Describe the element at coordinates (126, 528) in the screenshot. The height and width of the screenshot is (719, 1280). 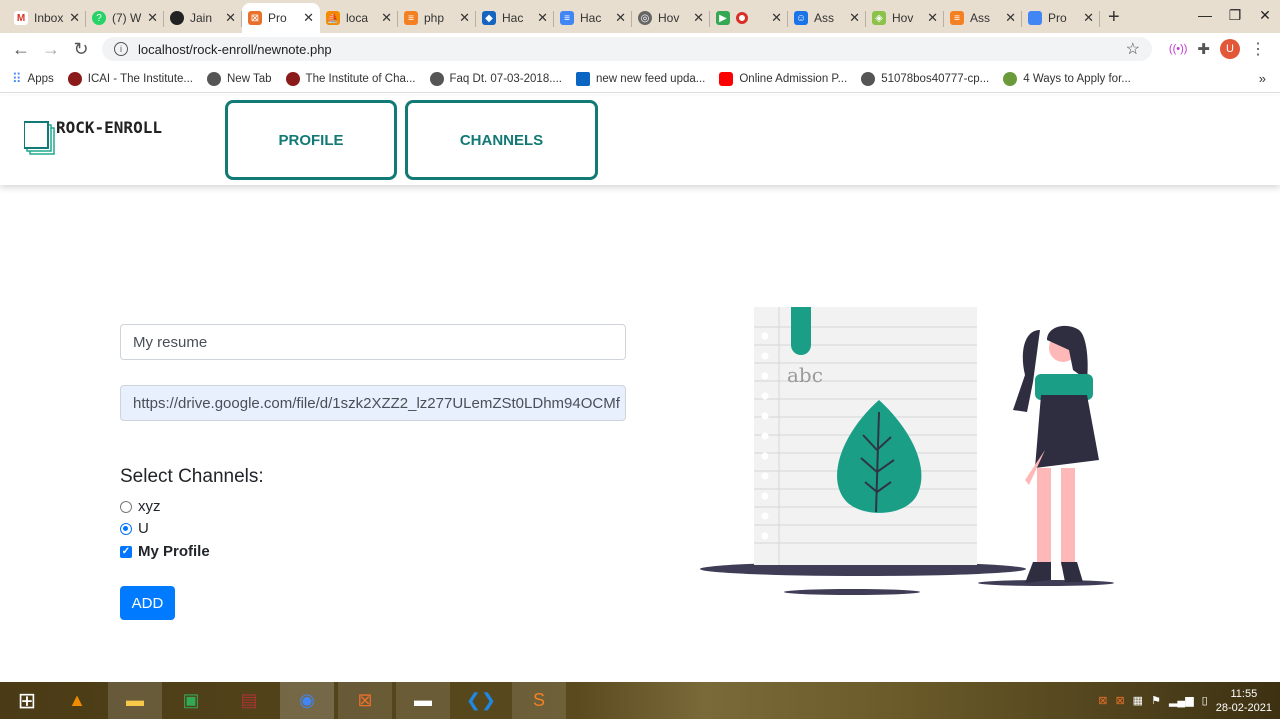
I see `radio-u` at that location.